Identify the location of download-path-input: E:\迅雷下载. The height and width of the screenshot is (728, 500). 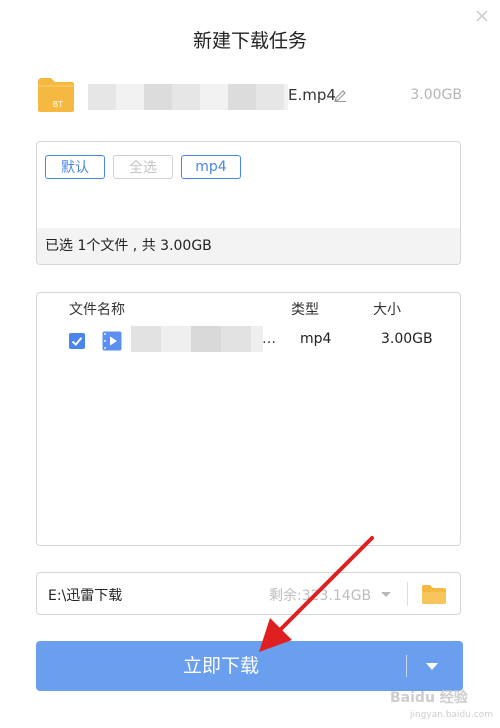
(85, 595).